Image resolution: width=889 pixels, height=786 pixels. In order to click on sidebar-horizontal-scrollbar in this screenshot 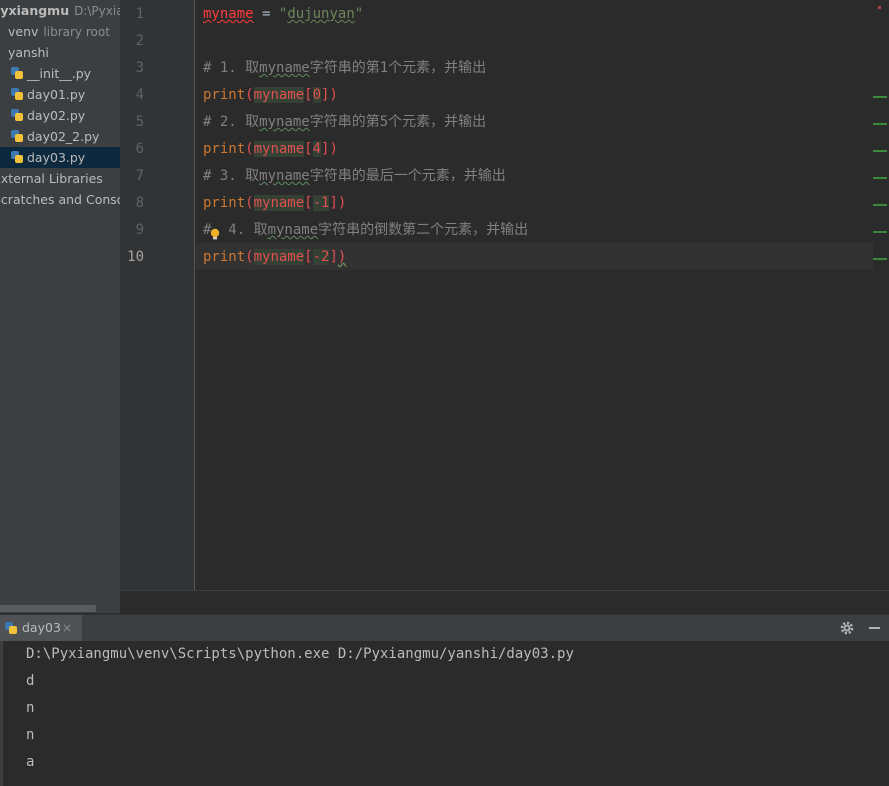, I will do `click(48, 608)`.